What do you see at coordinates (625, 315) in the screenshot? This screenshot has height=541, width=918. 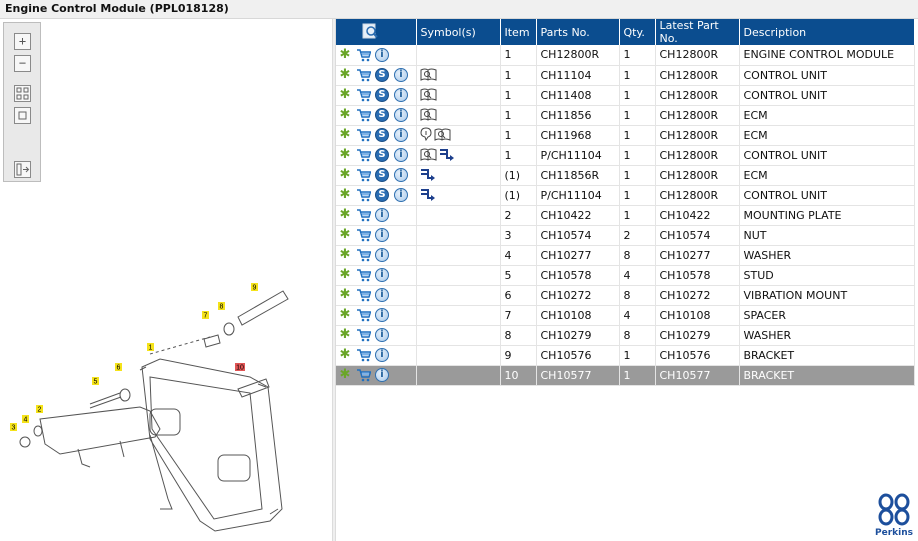 I see `table-row: ✱ i 7 CH10108 4 CH10108 SPACER` at bounding box center [625, 315].